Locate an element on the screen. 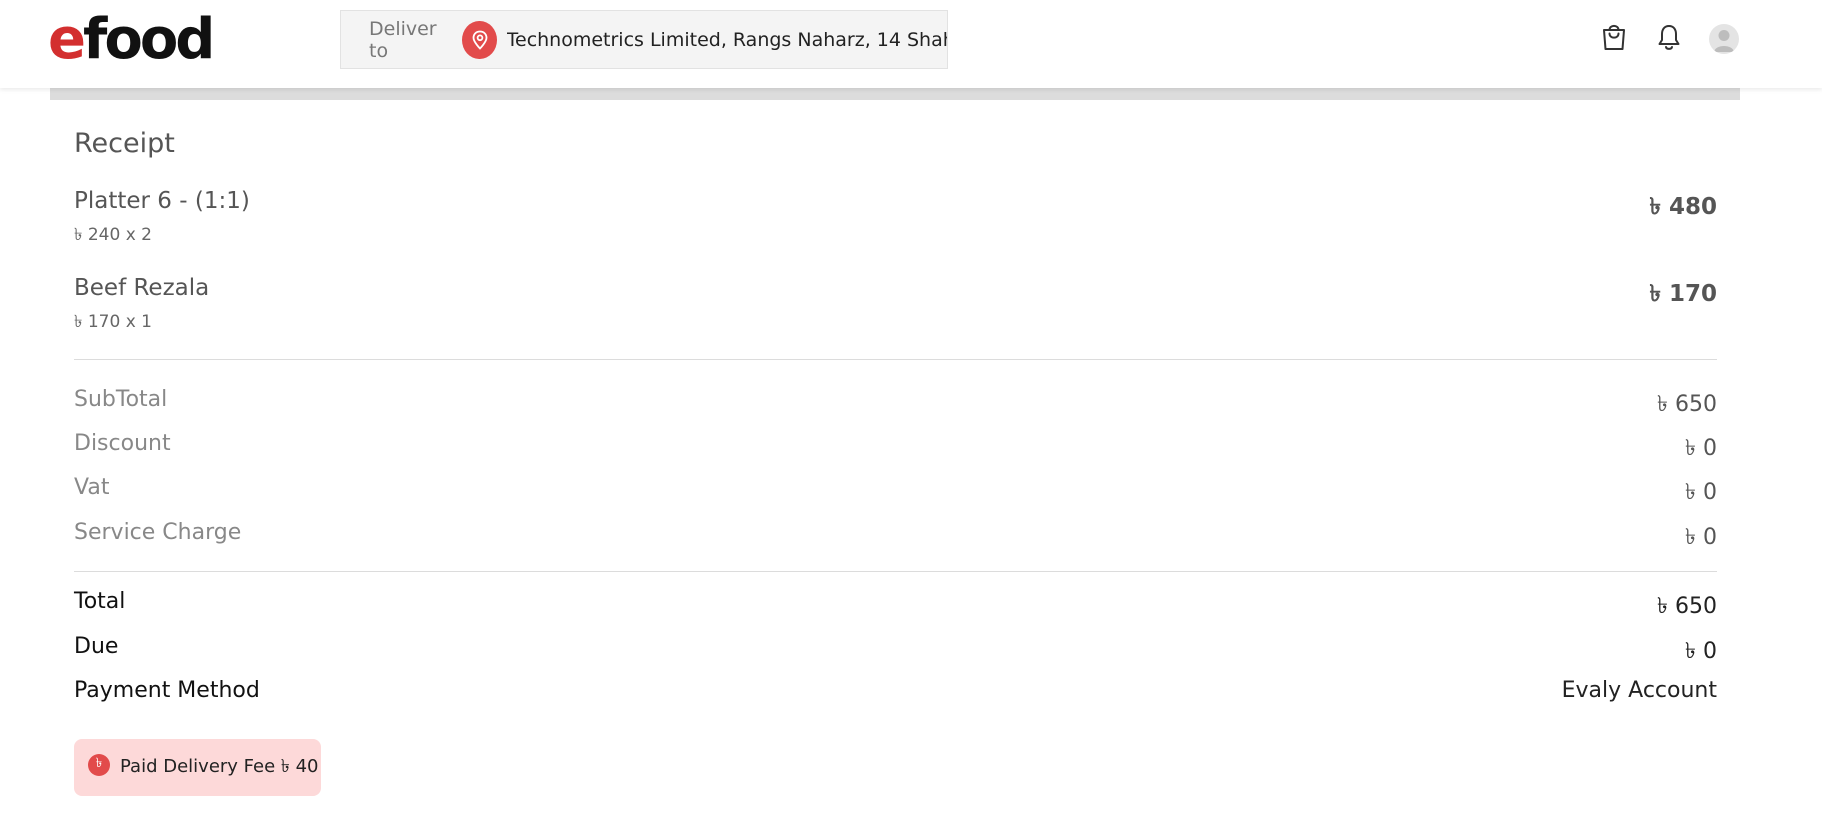  section-top-strip is located at coordinates (895, 94).